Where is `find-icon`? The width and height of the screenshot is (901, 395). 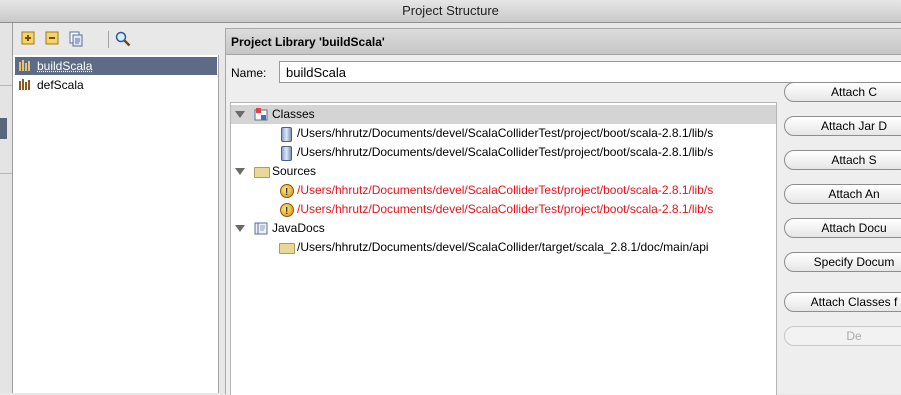 find-icon is located at coordinates (123, 39).